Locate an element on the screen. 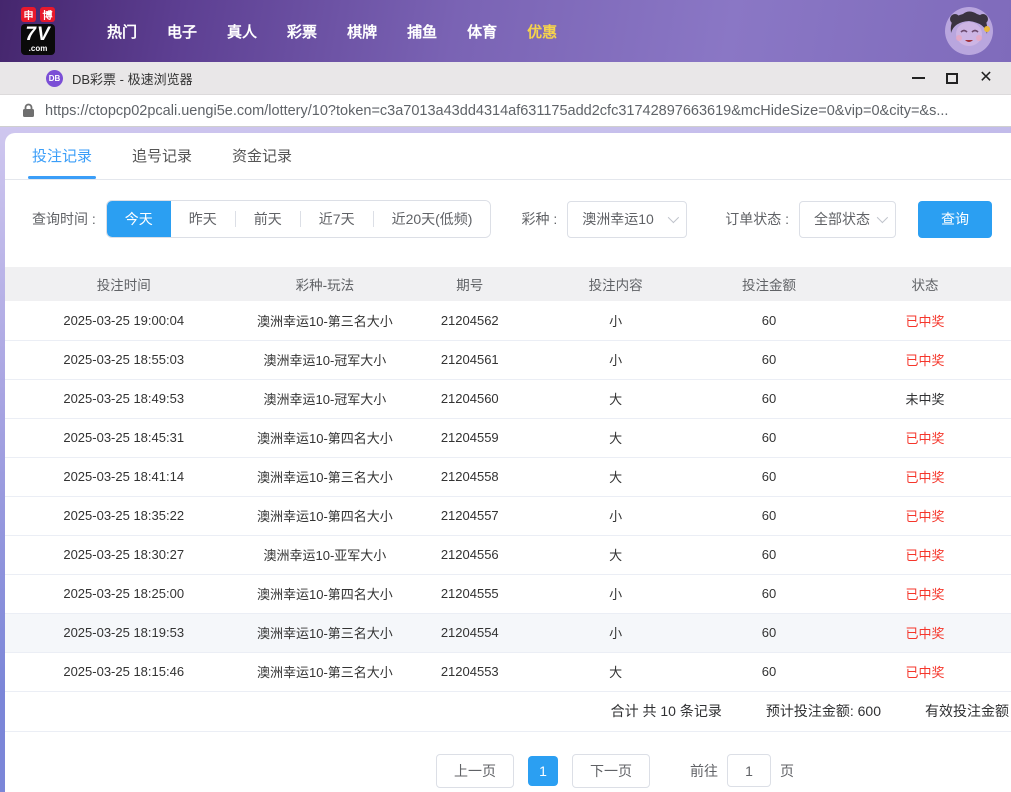  bet-time-cell: 2025-03-25 18:25:00 is located at coordinates (124, 594).